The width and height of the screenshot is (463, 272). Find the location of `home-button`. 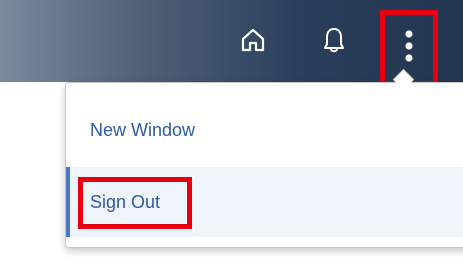

home-button is located at coordinates (253, 42).